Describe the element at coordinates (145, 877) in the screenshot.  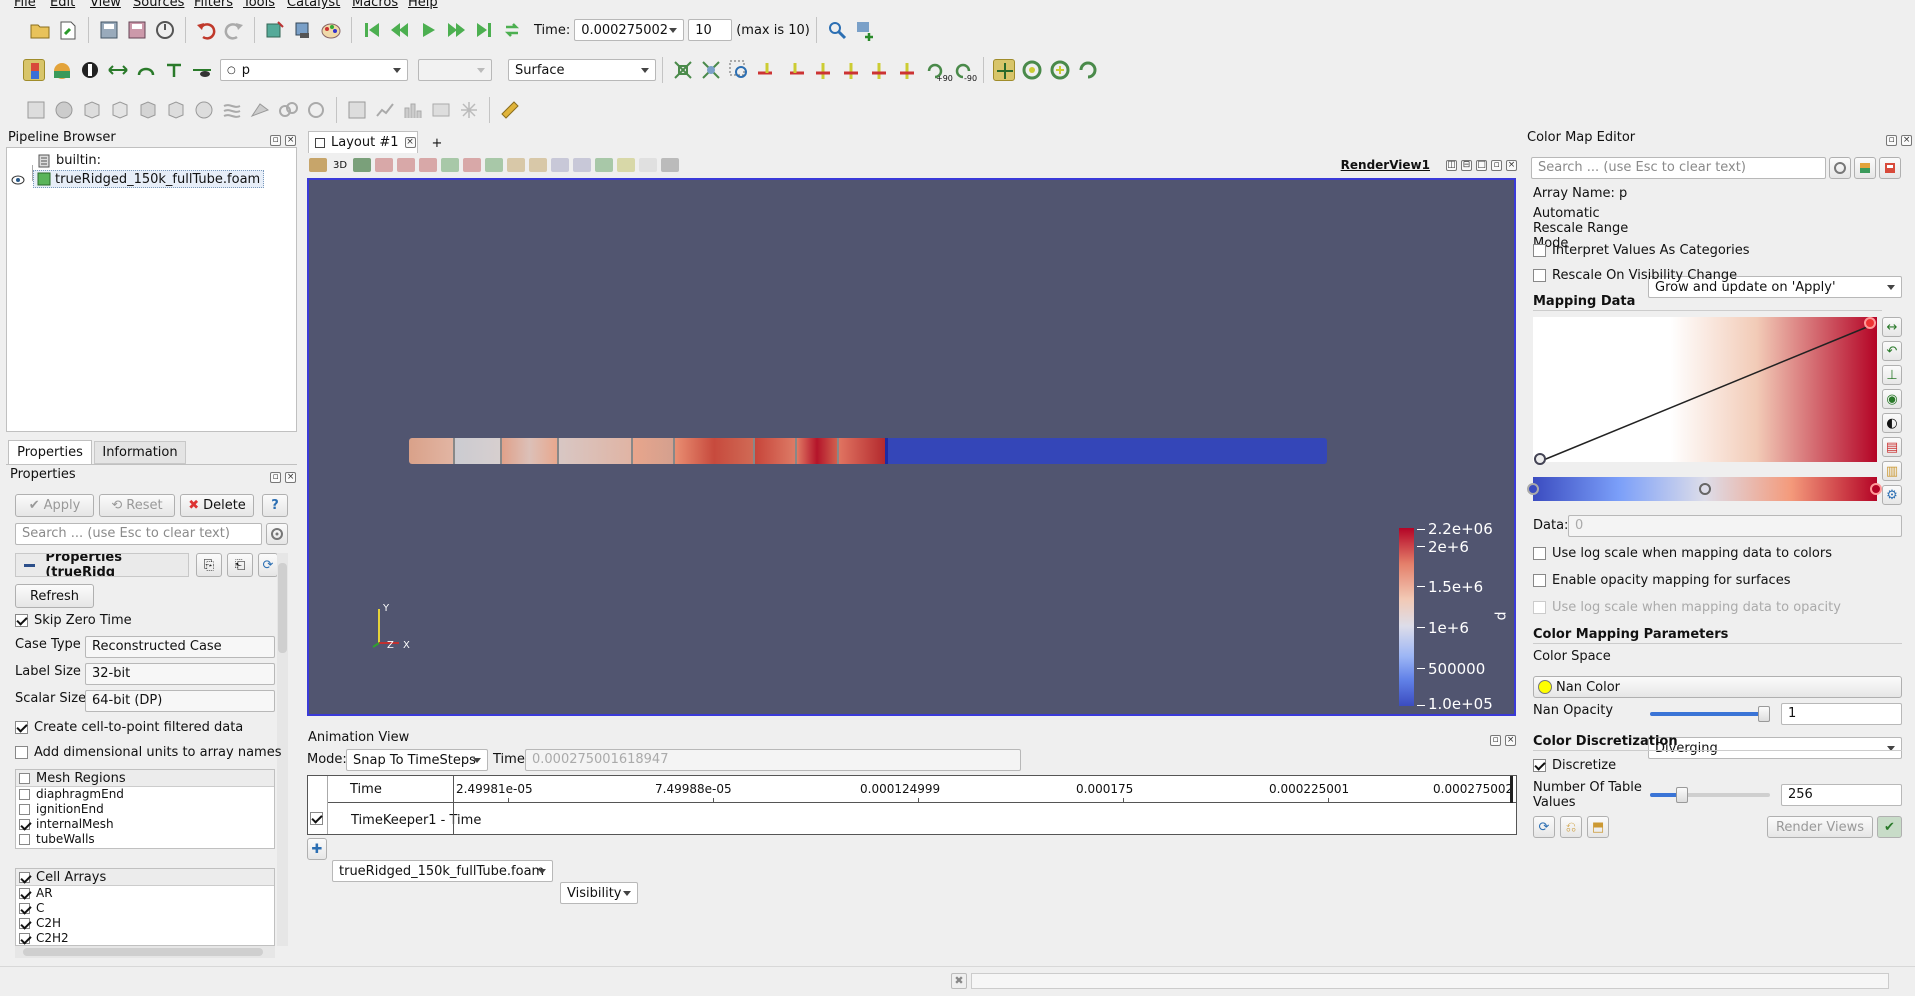
I see `cell-arrays-header: Cell Arrays` at that location.